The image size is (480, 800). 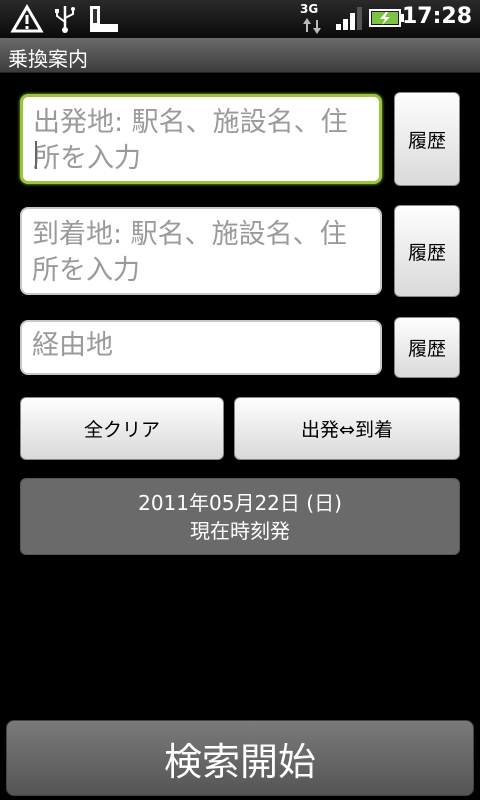 What do you see at coordinates (240, 503) in the screenshot?
I see `date-text: 2011年05月22日 (日)` at bounding box center [240, 503].